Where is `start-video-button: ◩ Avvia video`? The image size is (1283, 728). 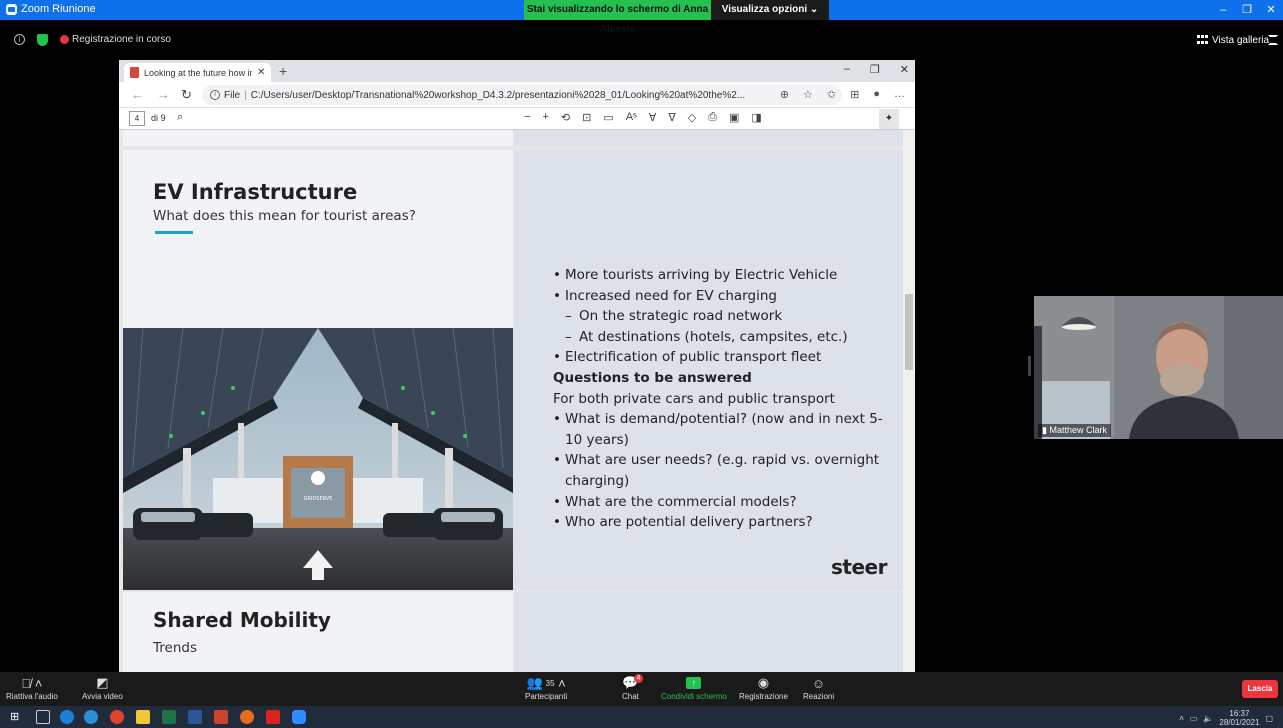
start-video-button: ◩ Avvia video is located at coordinates (102, 687).